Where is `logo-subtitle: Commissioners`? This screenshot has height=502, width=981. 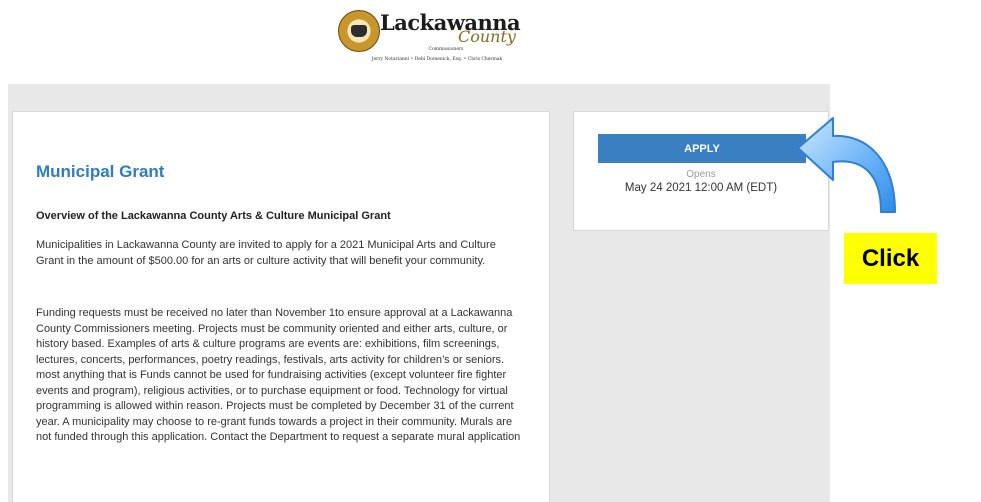
logo-subtitle: Commissioners is located at coordinates (446, 49).